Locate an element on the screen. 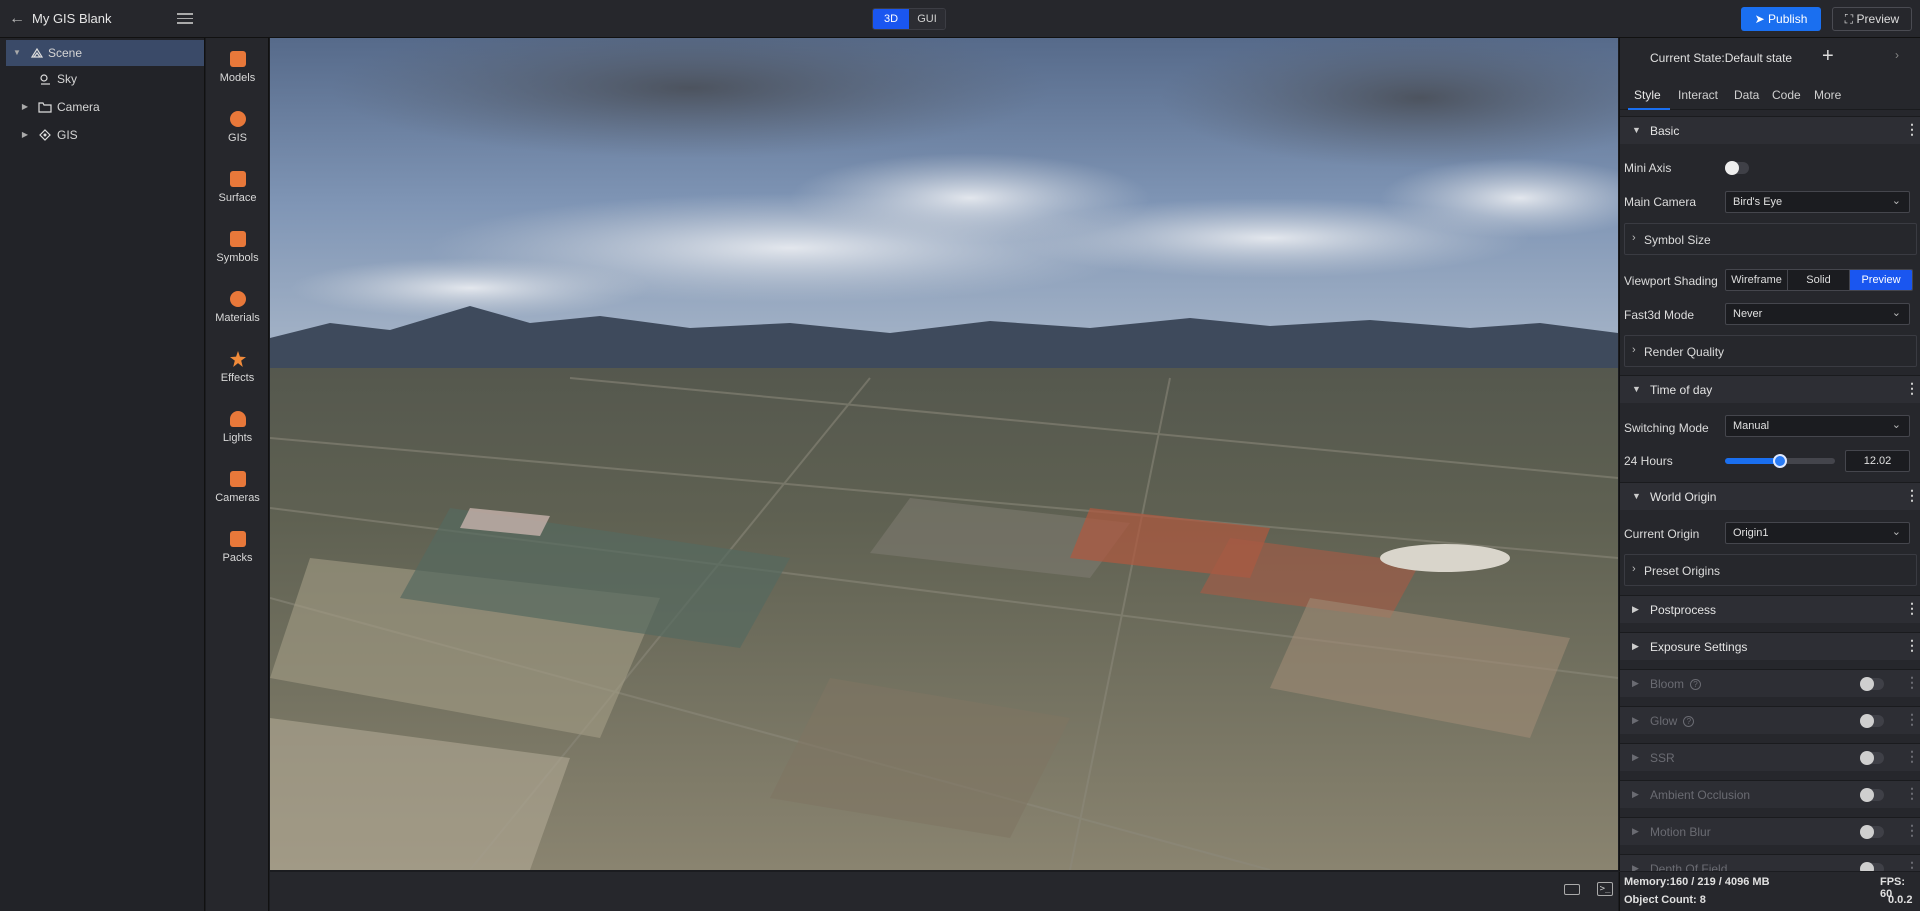 The width and height of the screenshot is (1920, 911). switching-mode-select: Manual ⌄ is located at coordinates (1817, 426).